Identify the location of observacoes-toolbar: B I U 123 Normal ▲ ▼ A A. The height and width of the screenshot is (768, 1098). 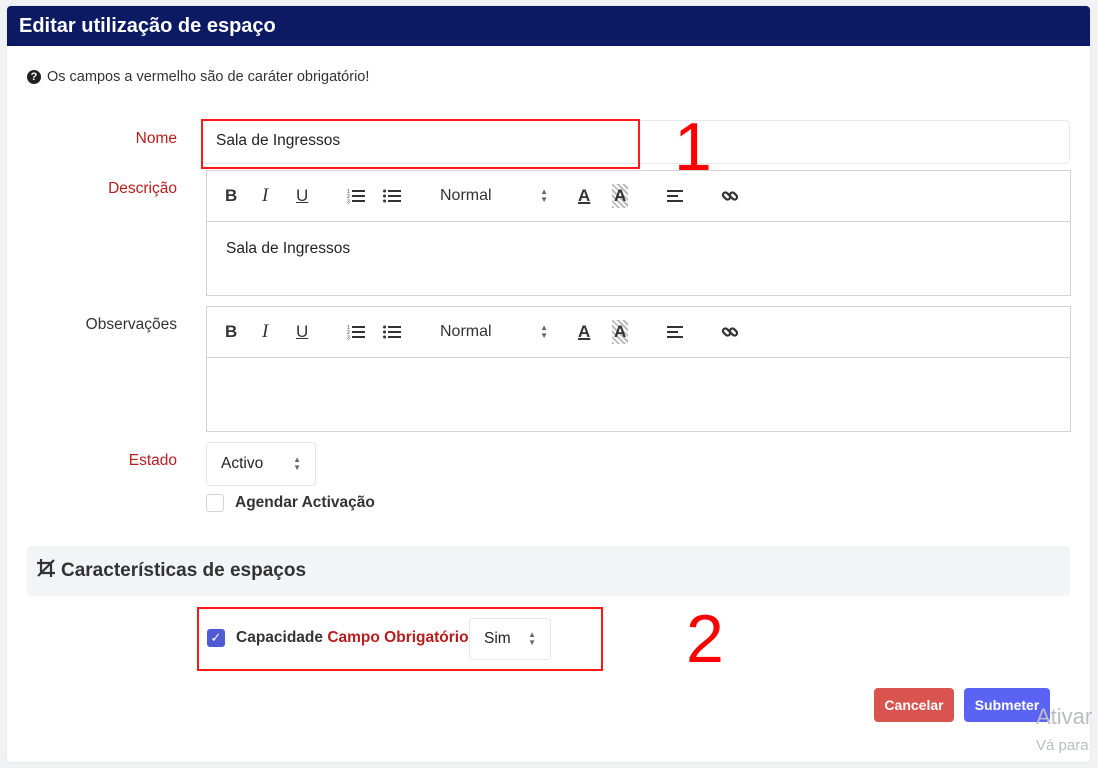
(638, 332).